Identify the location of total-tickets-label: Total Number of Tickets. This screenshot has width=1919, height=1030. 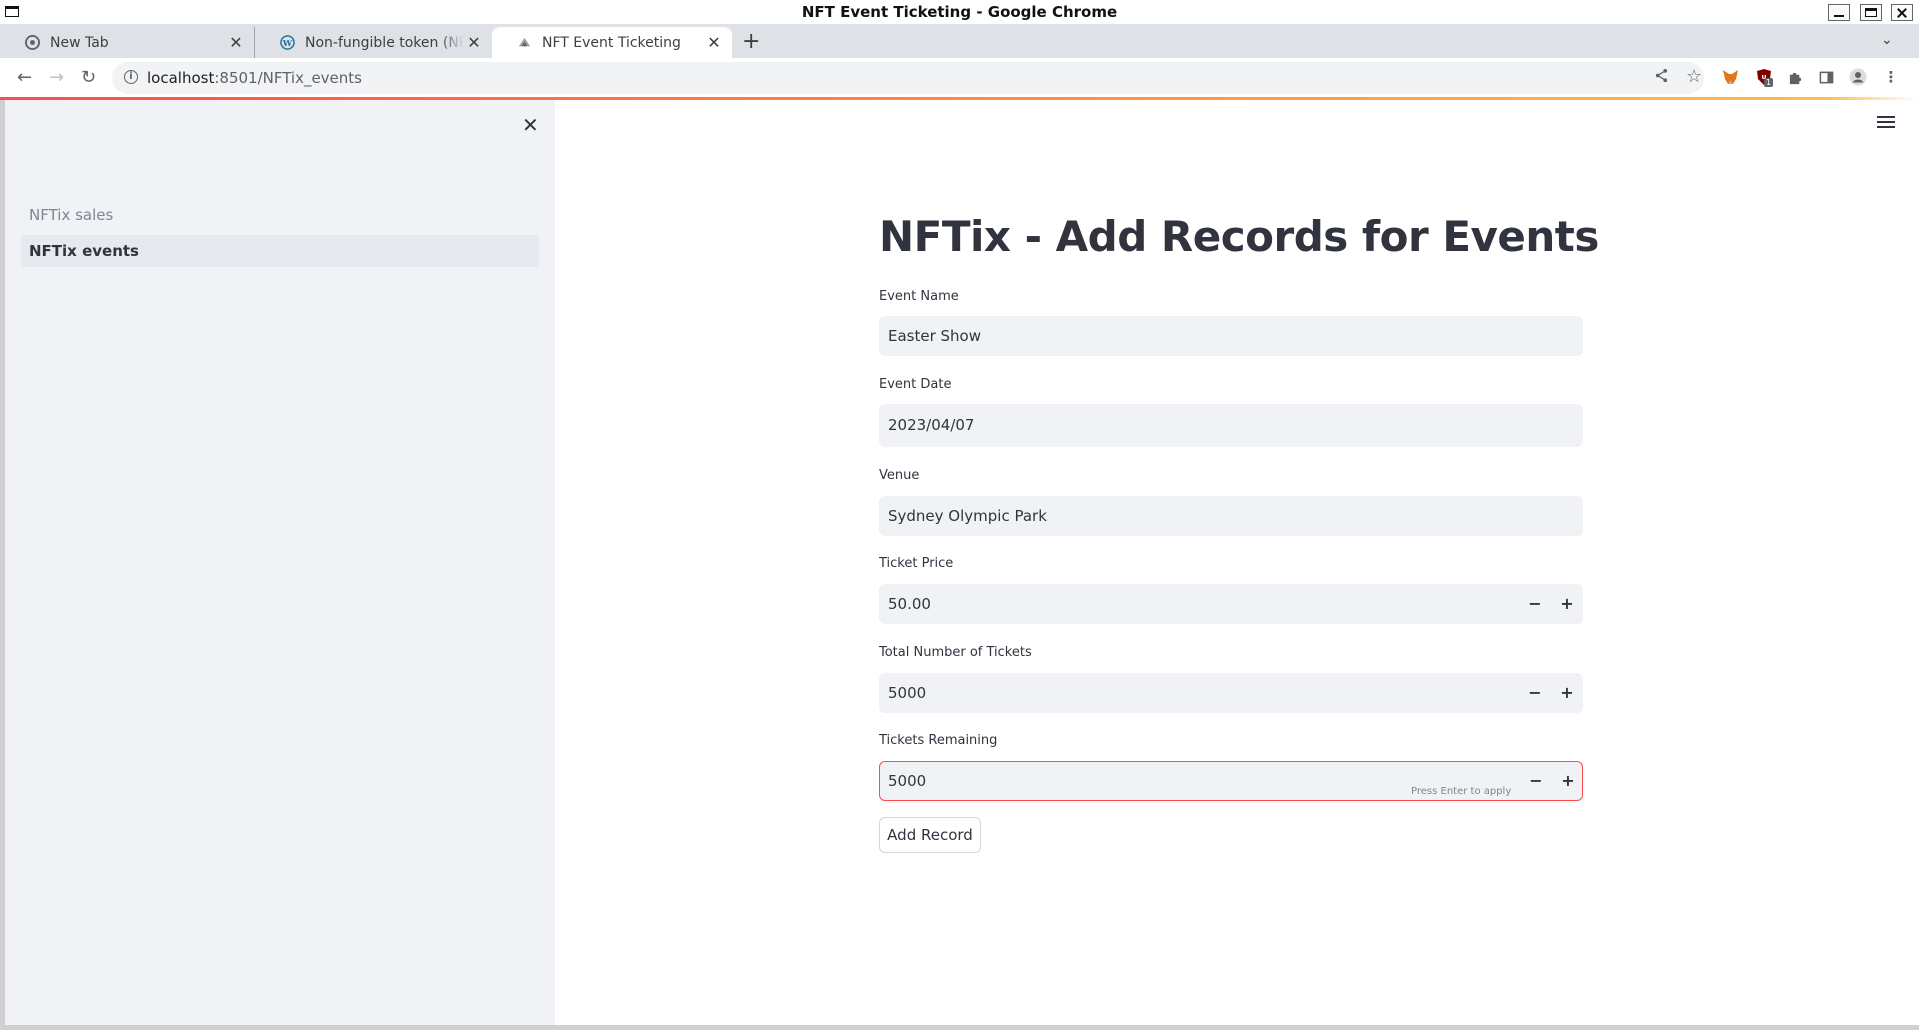
(955, 652).